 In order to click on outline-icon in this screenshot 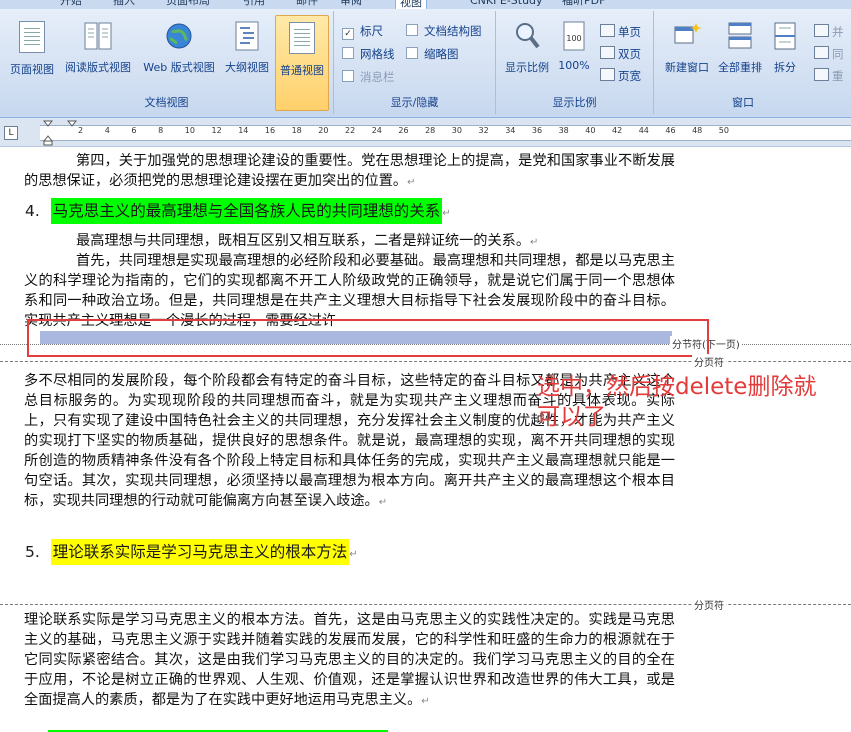, I will do `click(247, 36)`.